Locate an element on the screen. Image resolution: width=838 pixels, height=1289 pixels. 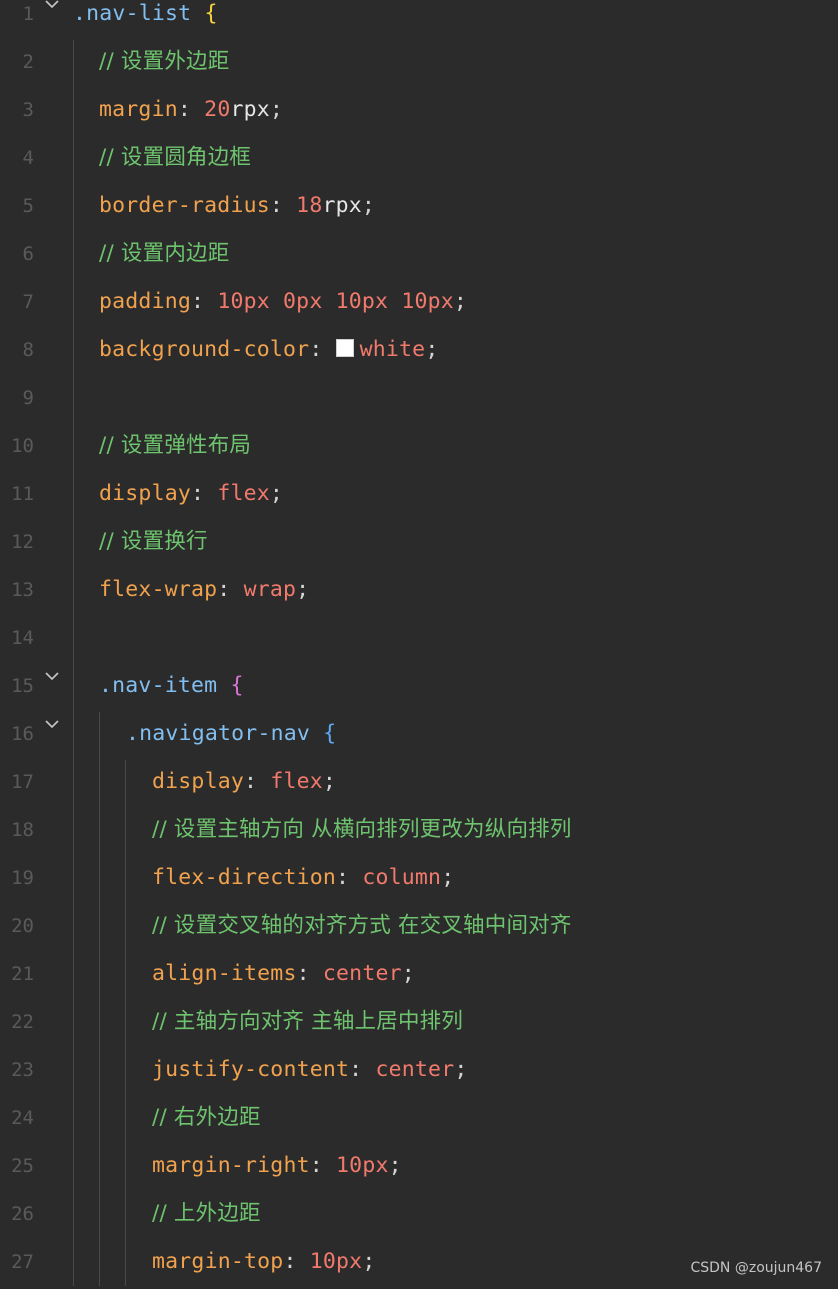
css-property: margin is located at coordinates (138, 109).